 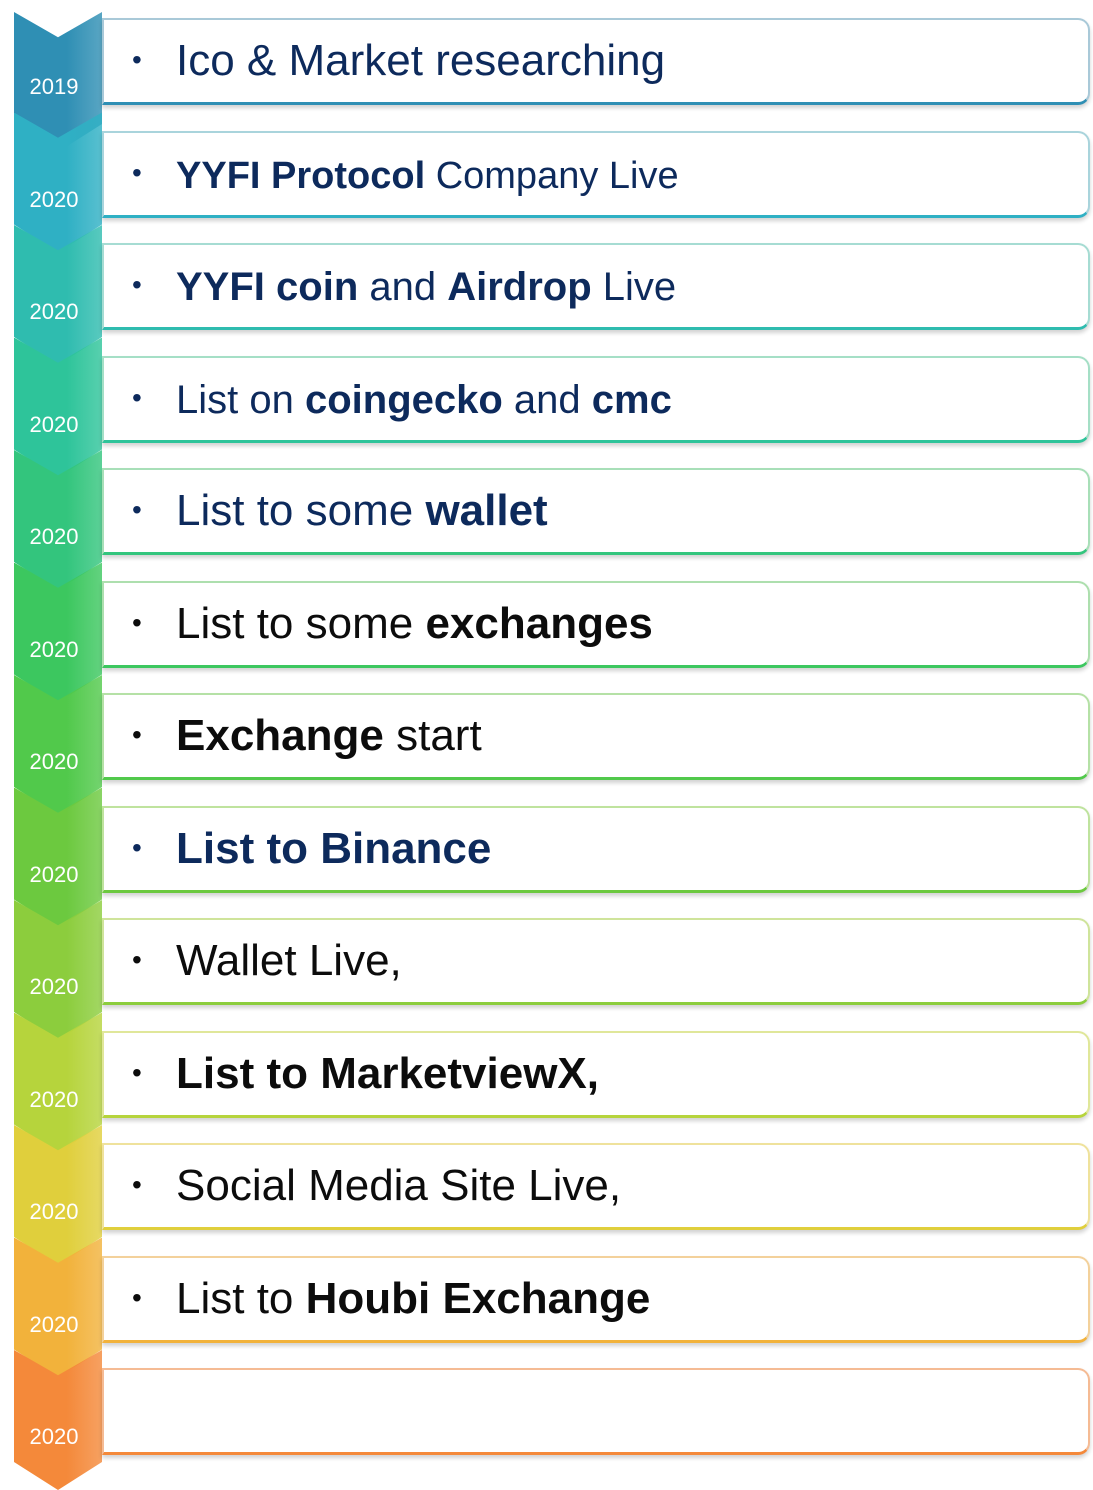 I want to click on milestone-text: • List to Binance, so click(x=311, y=848).